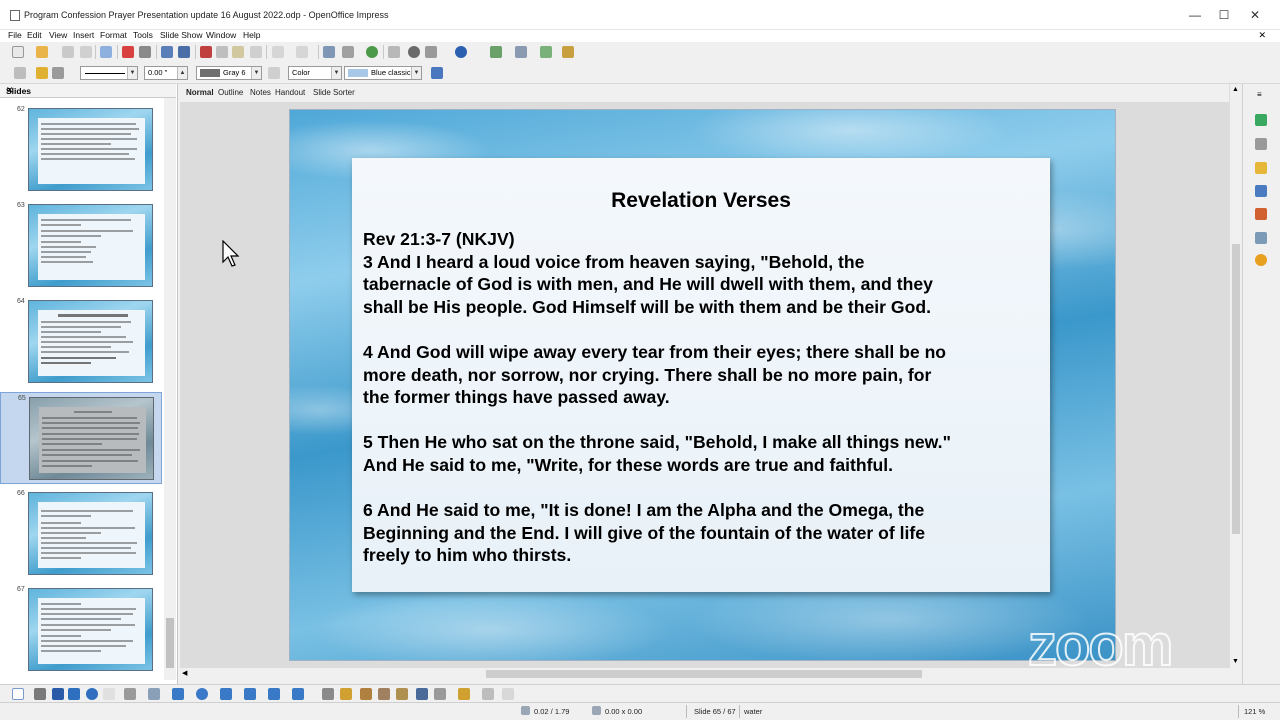 Image resolution: width=1280 pixels, height=720 pixels. What do you see at coordinates (130, 694) in the screenshot?
I see `curve-icon` at bounding box center [130, 694].